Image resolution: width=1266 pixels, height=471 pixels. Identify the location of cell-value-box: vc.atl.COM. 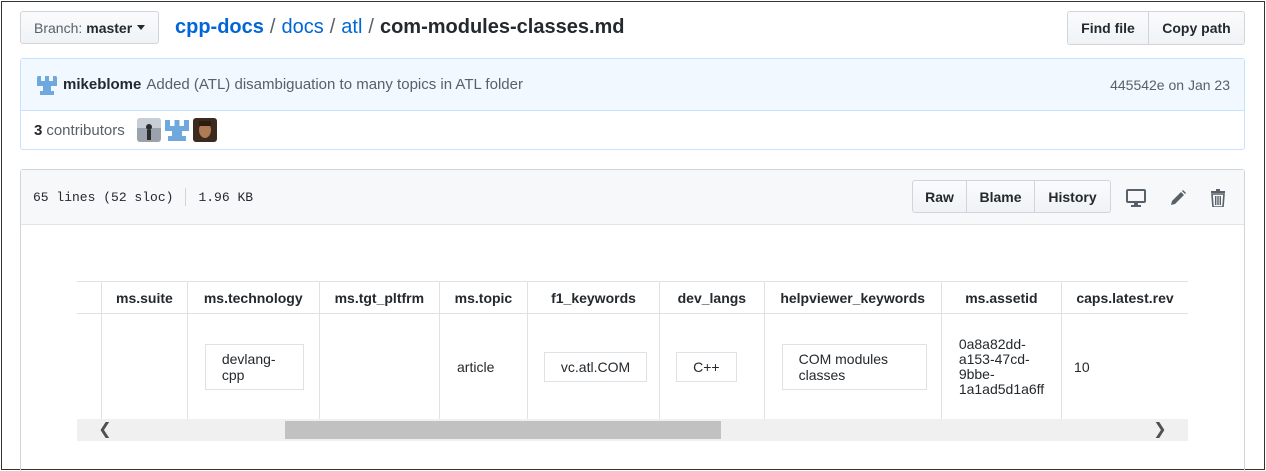
(595, 366).